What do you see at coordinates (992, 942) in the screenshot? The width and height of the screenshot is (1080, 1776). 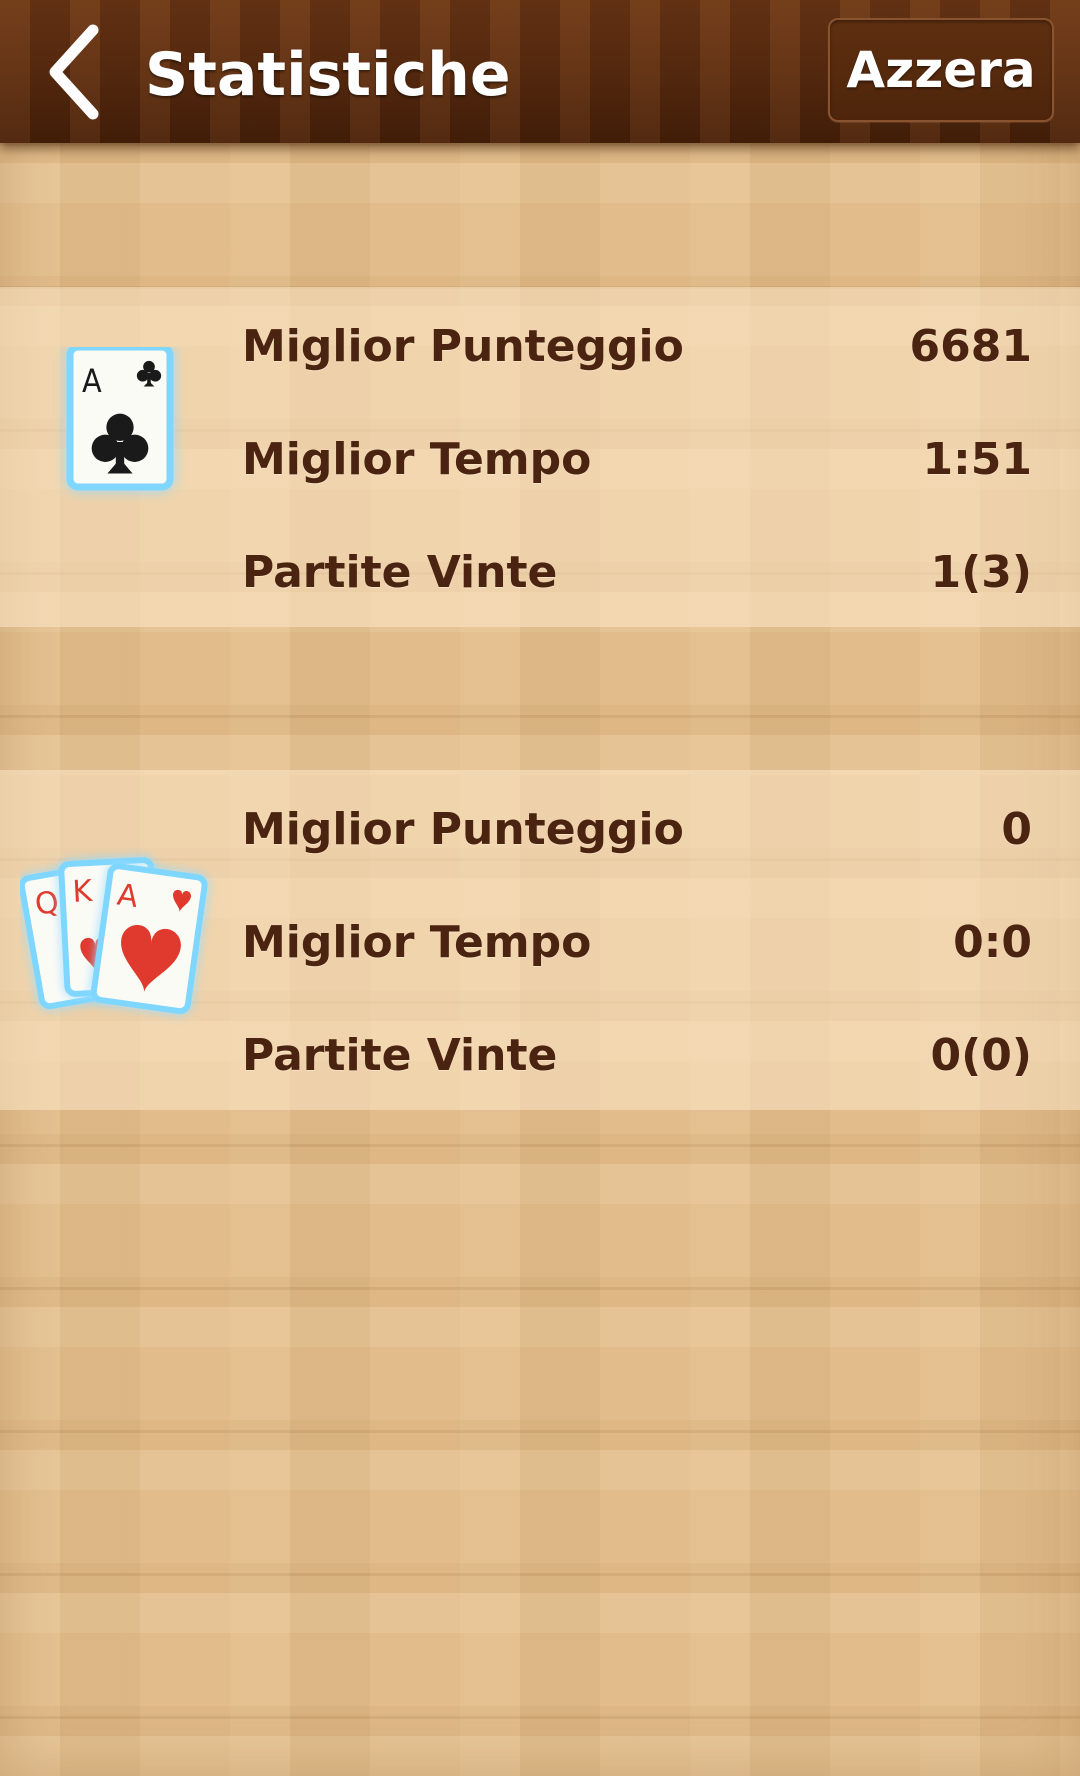 I see `stat-value: 0:0` at bounding box center [992, 942].